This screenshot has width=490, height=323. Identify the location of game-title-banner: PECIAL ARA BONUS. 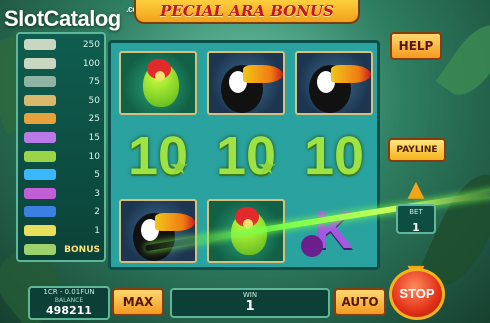
(247, 12).